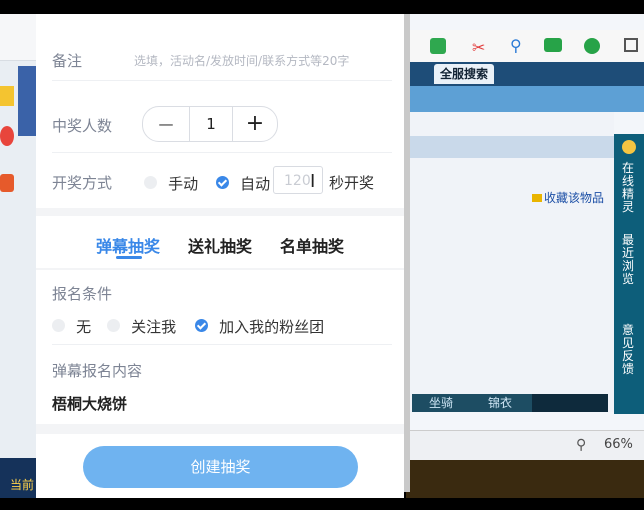  I want to click on right-background-header-strip, so click(510, 147).